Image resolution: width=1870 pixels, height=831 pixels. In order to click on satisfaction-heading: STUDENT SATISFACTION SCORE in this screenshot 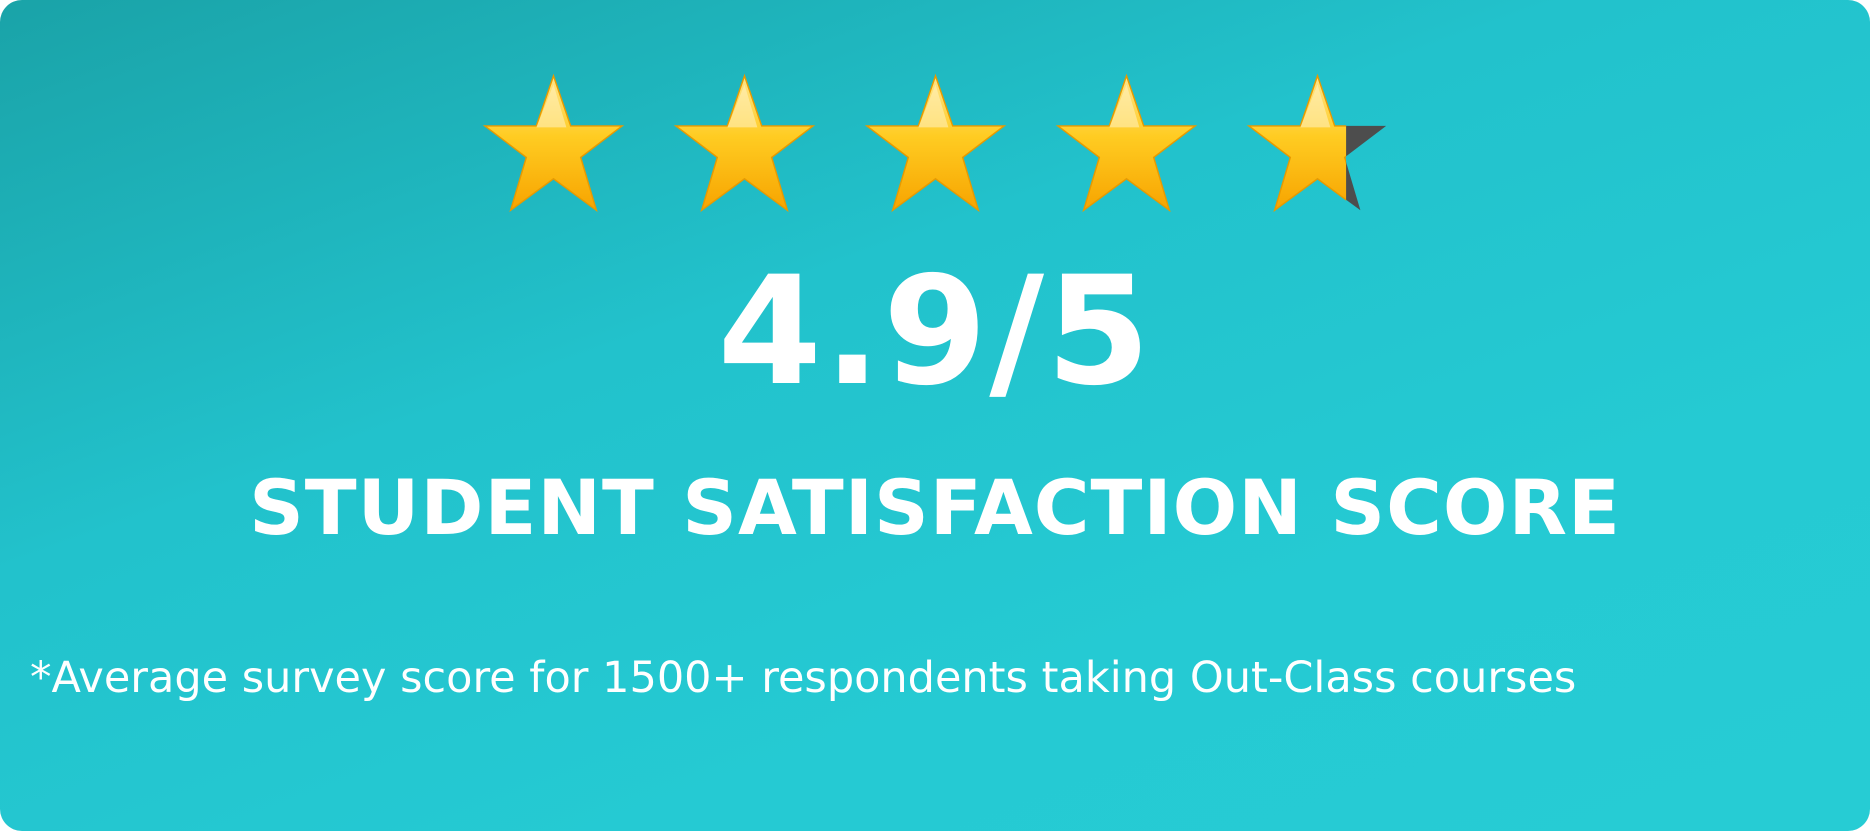, I will do `click(935, 507)`.